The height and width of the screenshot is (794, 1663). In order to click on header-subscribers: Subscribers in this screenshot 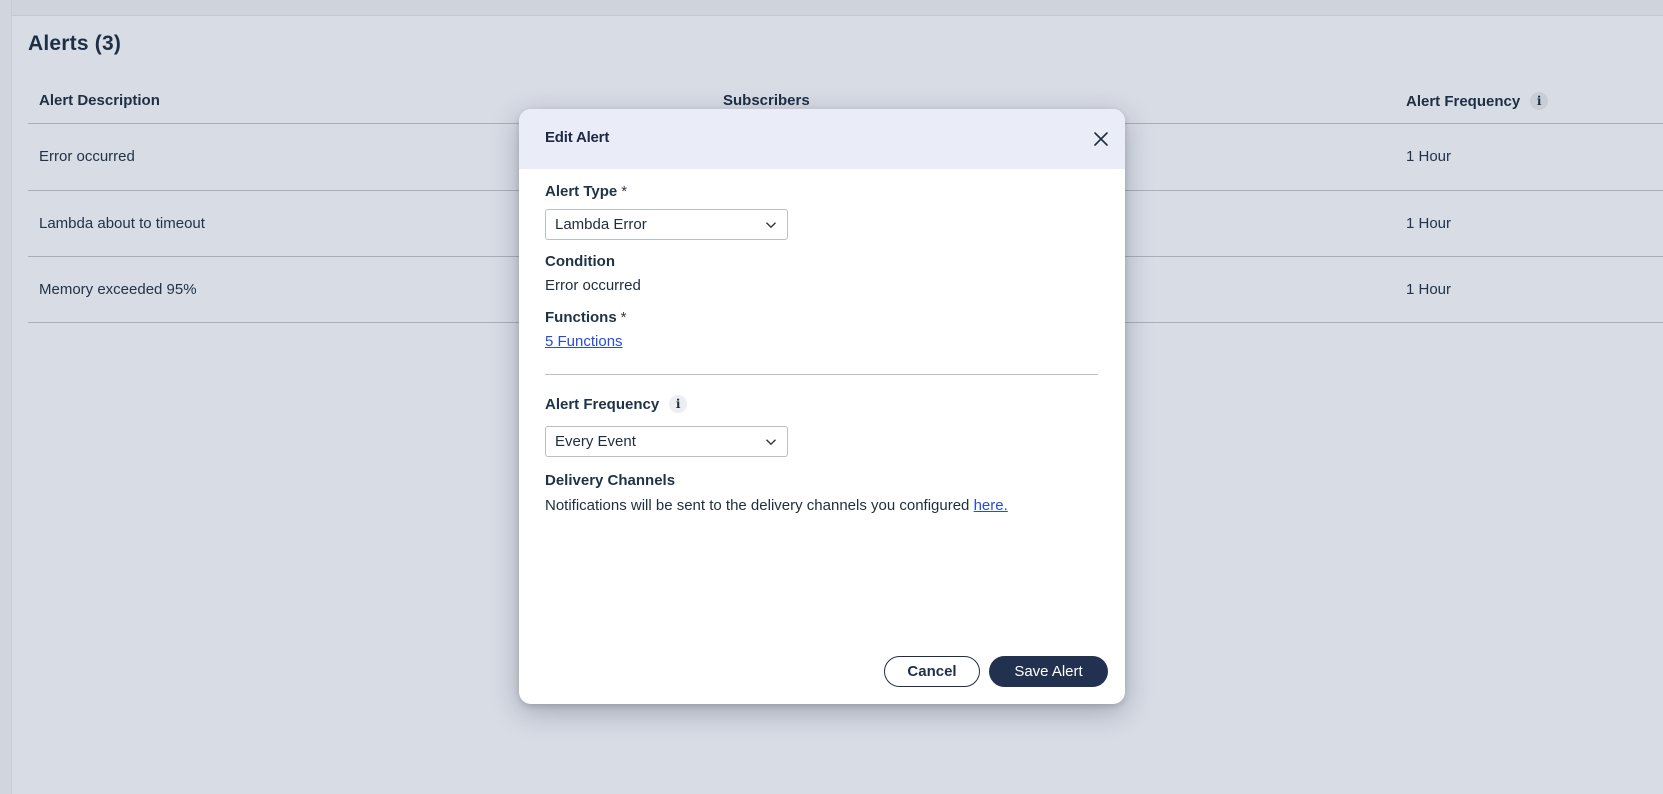, I will do `click(766, 100)`.